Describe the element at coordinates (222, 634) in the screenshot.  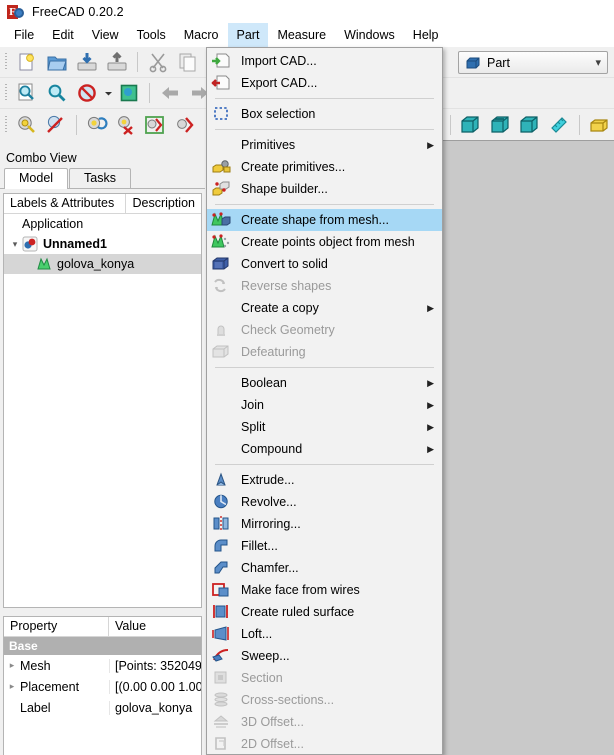
I see `loft-icon` at that location.